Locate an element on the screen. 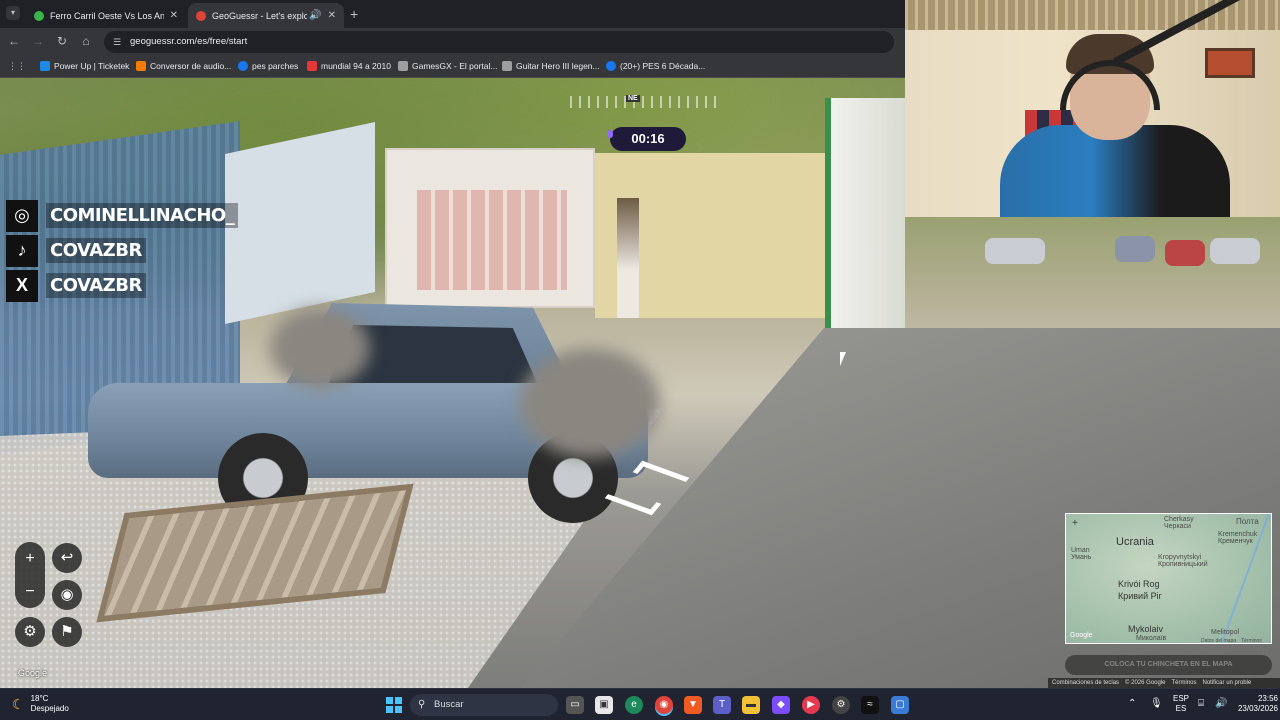 The height and width of the screenshot is (720, 1280). microphone-icon: 🎙 is located at coordinates (1156, 703).